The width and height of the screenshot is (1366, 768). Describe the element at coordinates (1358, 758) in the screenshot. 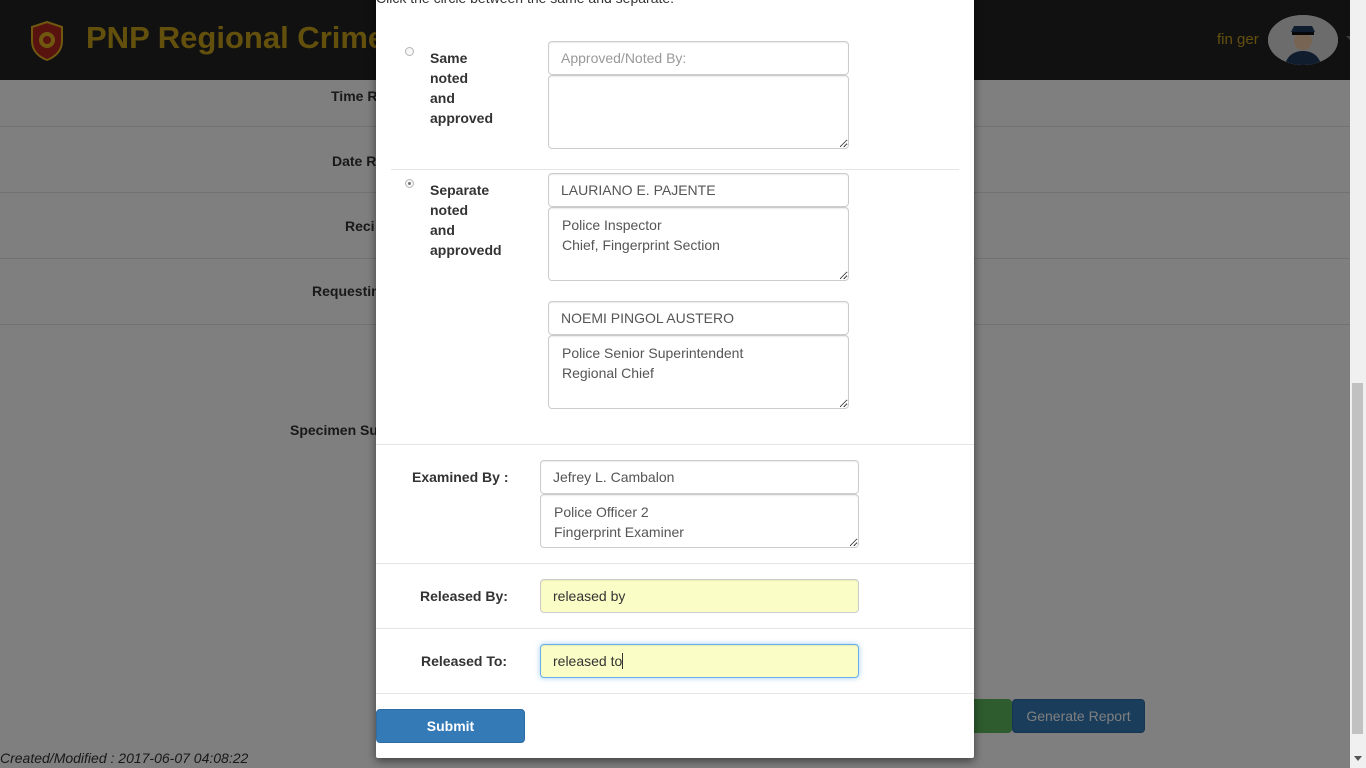

I see `scroll-down-arrow-icon` at that location.